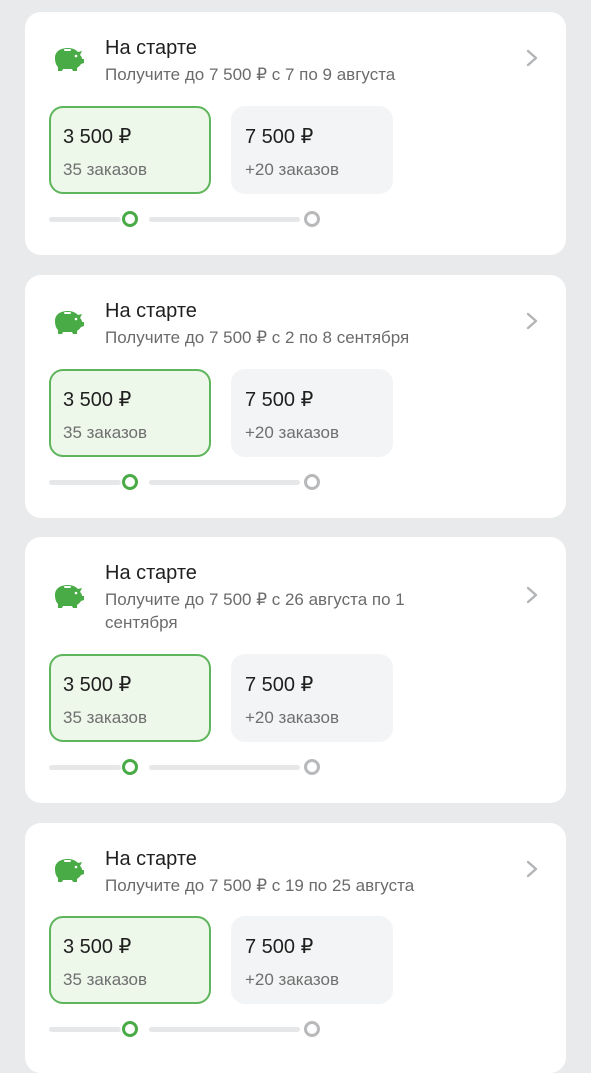 The height and width of the screenshot is (1073, 591). I want to click on card-subtitle: Получите до 7 500 ₽ с 19 по 25 августа, so click(260, 885).